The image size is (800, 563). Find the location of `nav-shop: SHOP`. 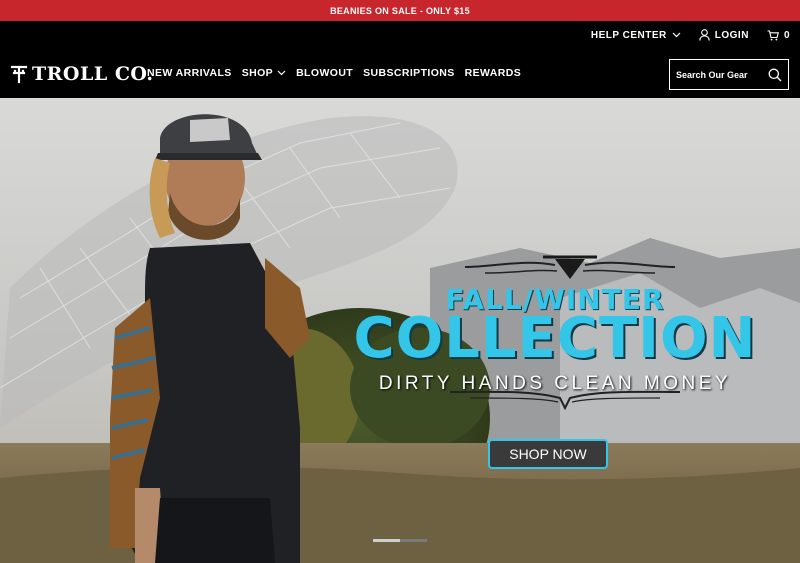

nav-shop: SHOP is located at coordinates (264, 73).